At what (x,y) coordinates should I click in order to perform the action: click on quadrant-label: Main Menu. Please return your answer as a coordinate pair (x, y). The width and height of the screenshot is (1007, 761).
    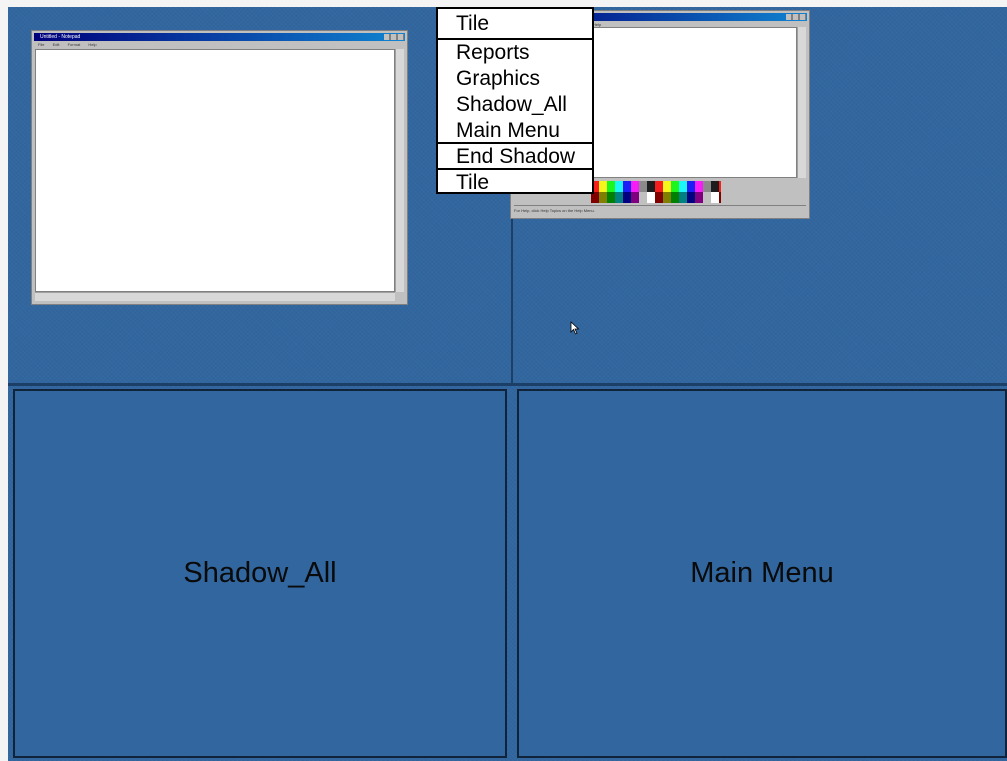
    Looking at the image, I should click on (762, 573).